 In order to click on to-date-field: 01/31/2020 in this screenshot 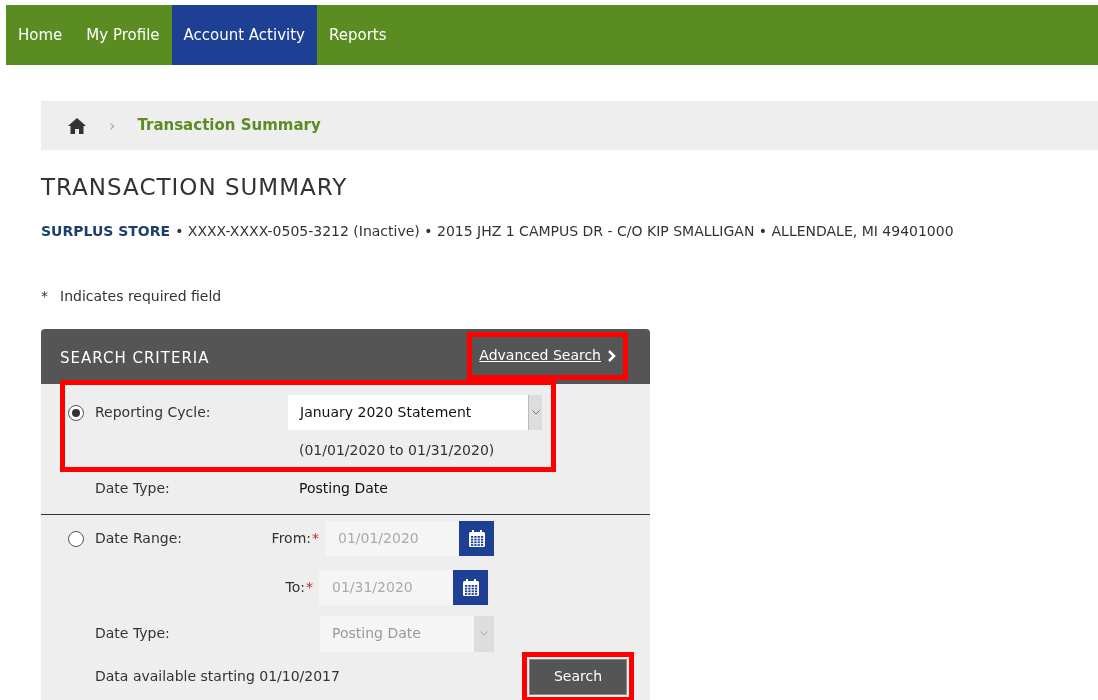, I will do `click(386, 587)`.